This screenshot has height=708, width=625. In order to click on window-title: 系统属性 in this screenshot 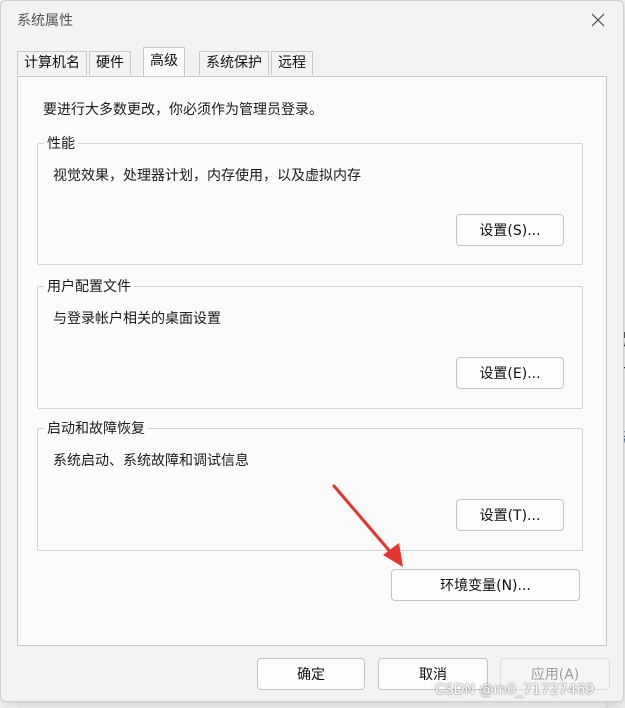, I will do `click(45, 21)`.